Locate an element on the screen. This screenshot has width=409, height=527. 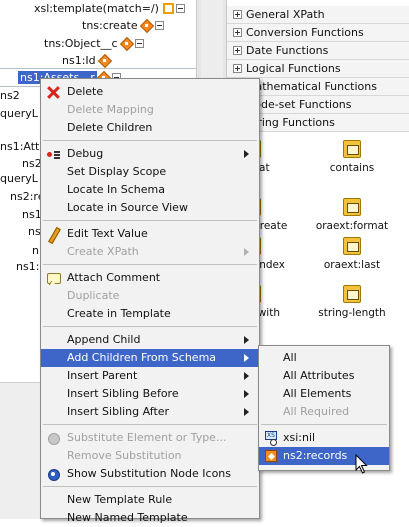
tree-node-object: tns:Object__c is located at coordinates (93, 44).